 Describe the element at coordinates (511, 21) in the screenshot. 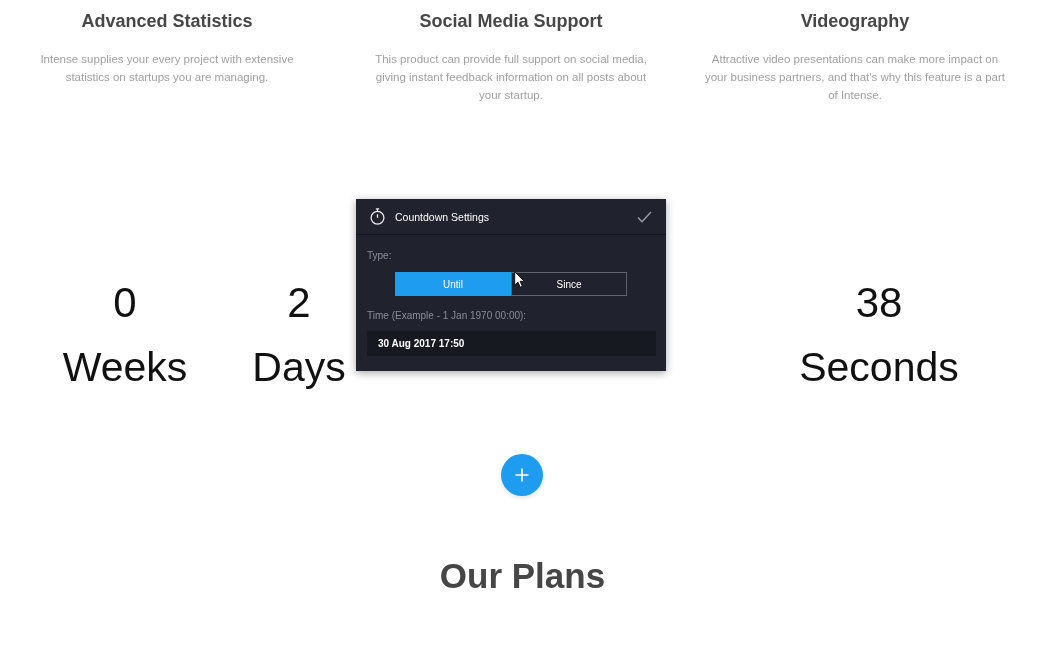

I see `feature-title: Social Media Support` at that location.